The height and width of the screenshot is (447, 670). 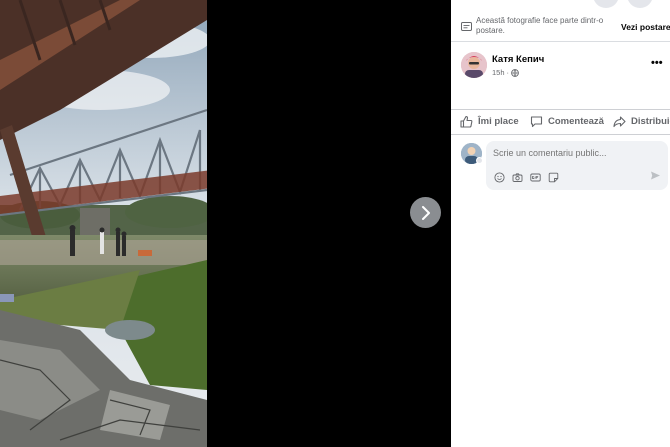 I want to click on comment-input, so click(x=578, y=153).